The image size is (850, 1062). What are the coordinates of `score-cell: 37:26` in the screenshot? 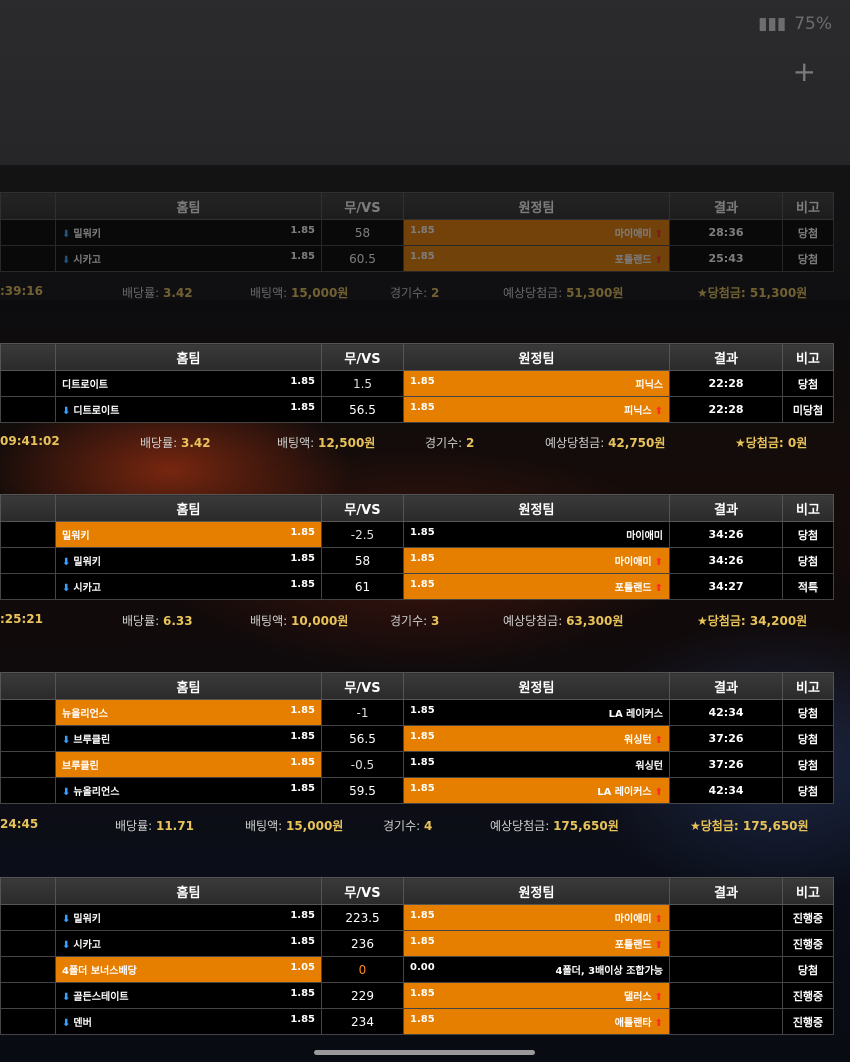 It's located at (726, 764).